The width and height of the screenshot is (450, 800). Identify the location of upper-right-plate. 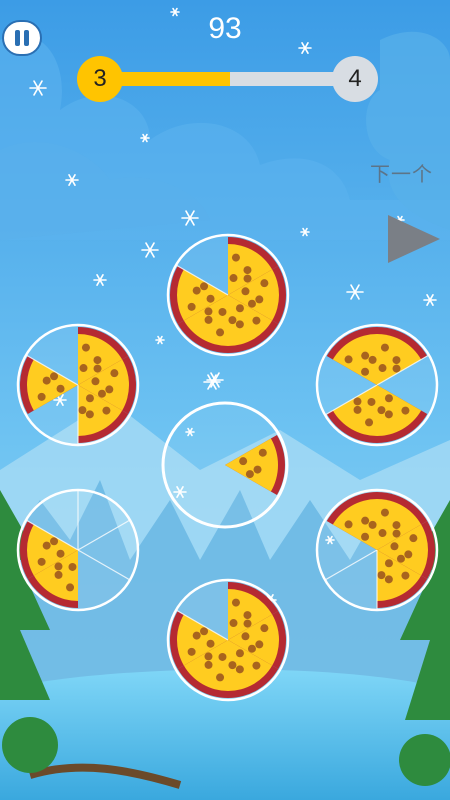
(377, 385).